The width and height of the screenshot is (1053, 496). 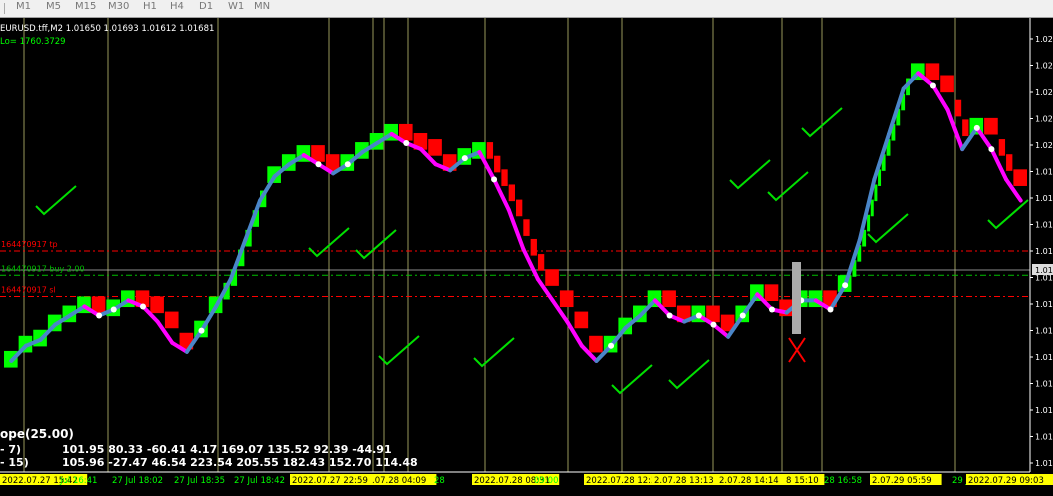 I want to click on tp-line-label: 164470917 tp, so click(x=29, y=244).